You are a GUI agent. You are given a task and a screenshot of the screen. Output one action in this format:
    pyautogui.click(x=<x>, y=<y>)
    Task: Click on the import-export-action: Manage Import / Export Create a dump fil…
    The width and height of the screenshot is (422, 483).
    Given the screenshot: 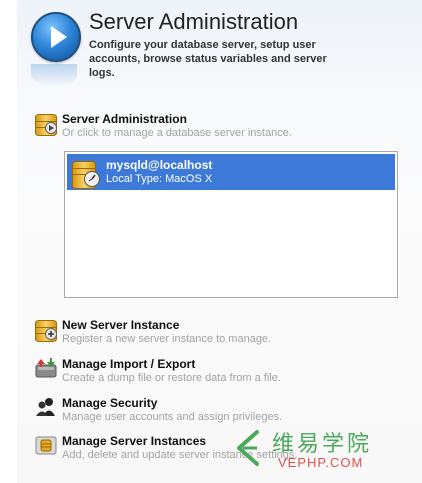 What is the action you would take?
    pyautogui.click(x=225, y=372)
    